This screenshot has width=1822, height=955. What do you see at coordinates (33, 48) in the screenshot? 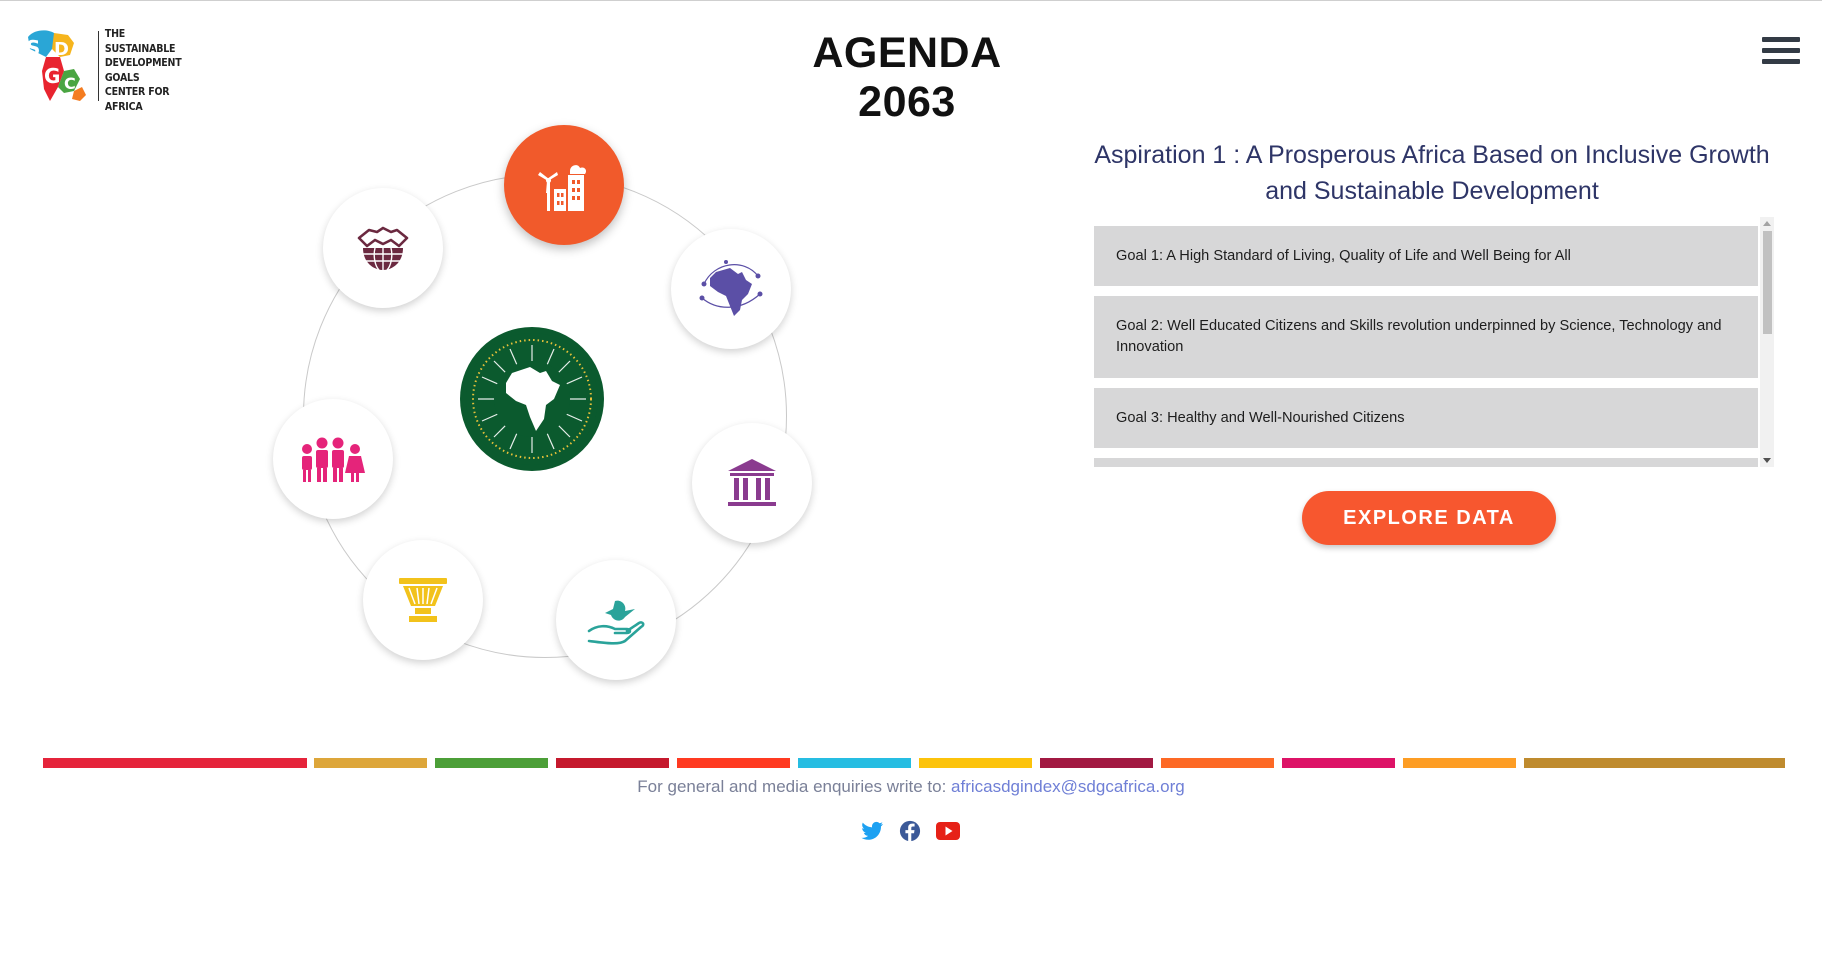
I see `logo-letter-s: S` at bounding box center [33, 48].